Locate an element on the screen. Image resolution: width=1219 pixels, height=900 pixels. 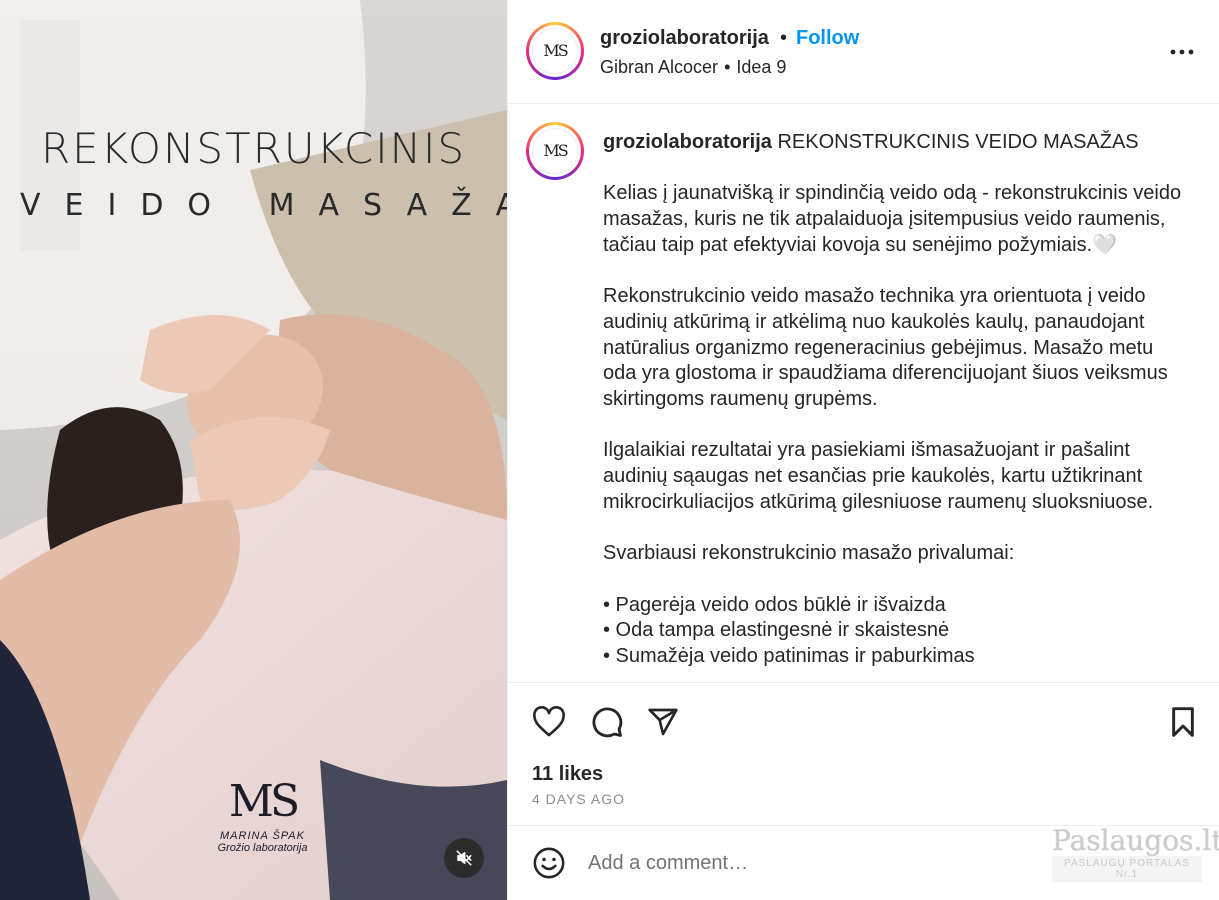
audio-info: Gibran Alcocer • Idea 9 is located at coordinates (693, 67).